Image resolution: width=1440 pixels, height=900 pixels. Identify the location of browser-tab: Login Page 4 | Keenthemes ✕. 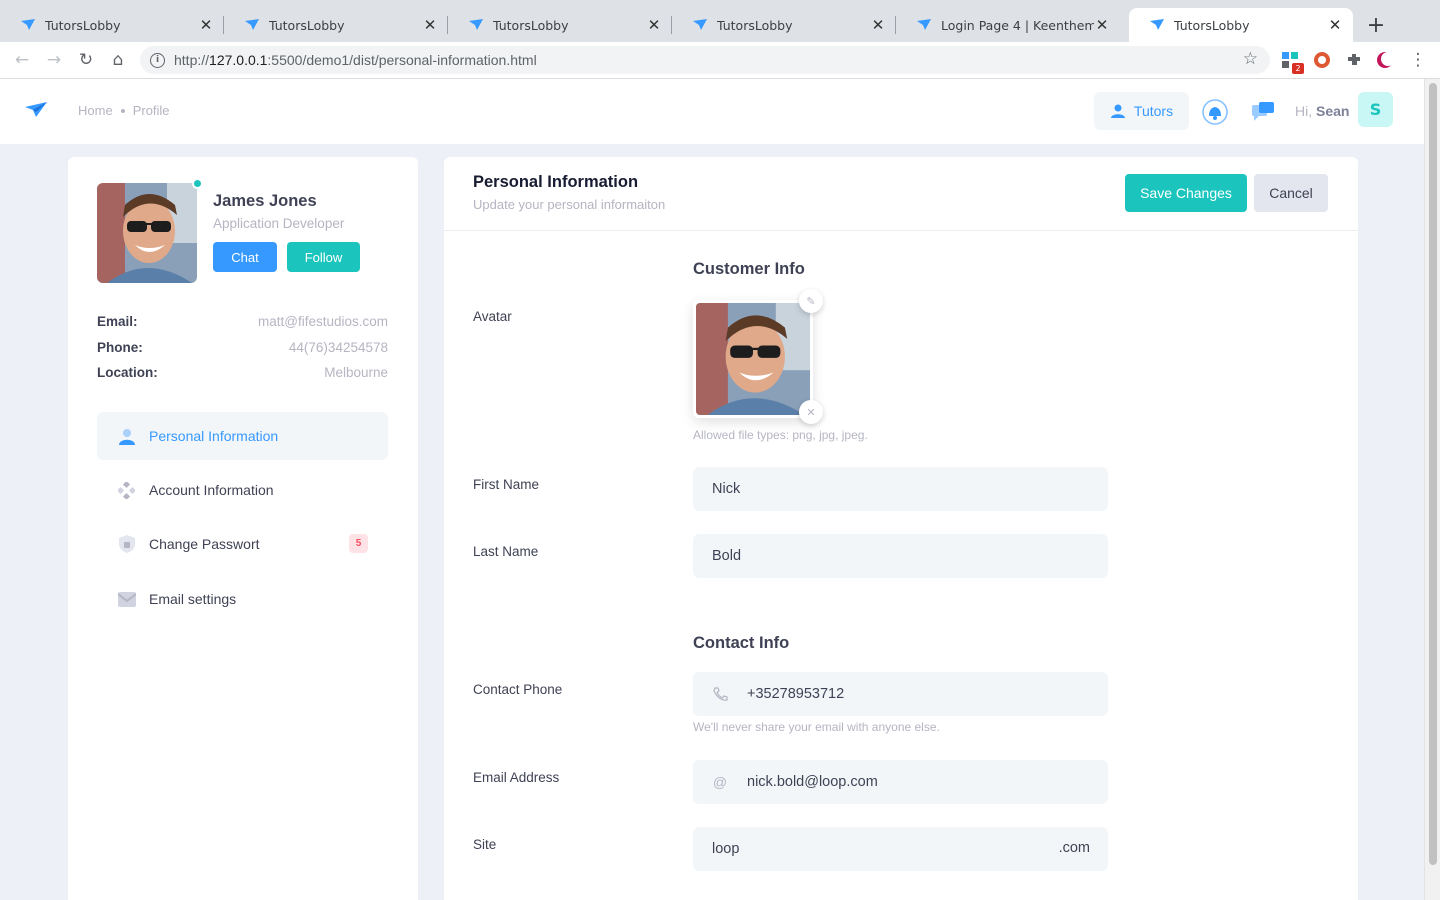
(1008, 25).